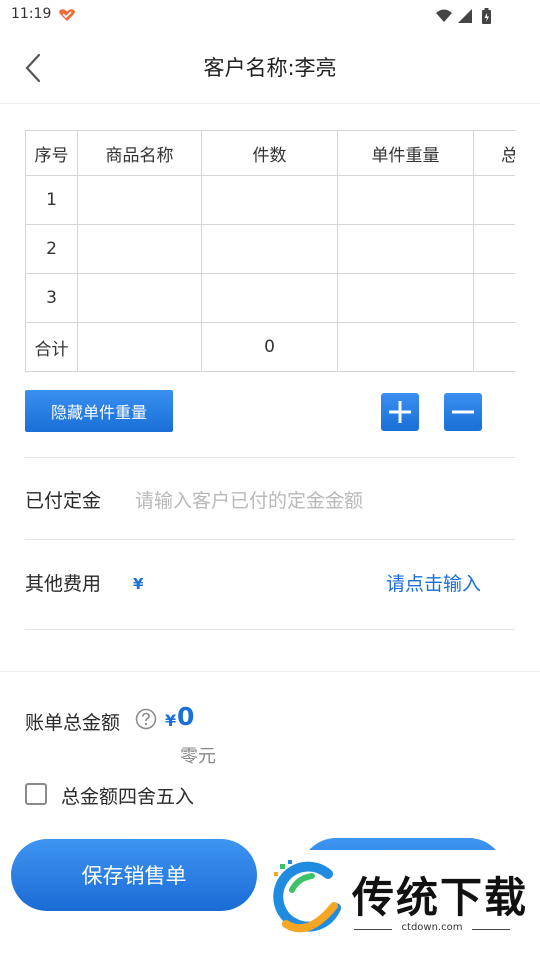 The image size is (540, 960). I want to click on table-total-row: 合计 0, so click(270, 347).